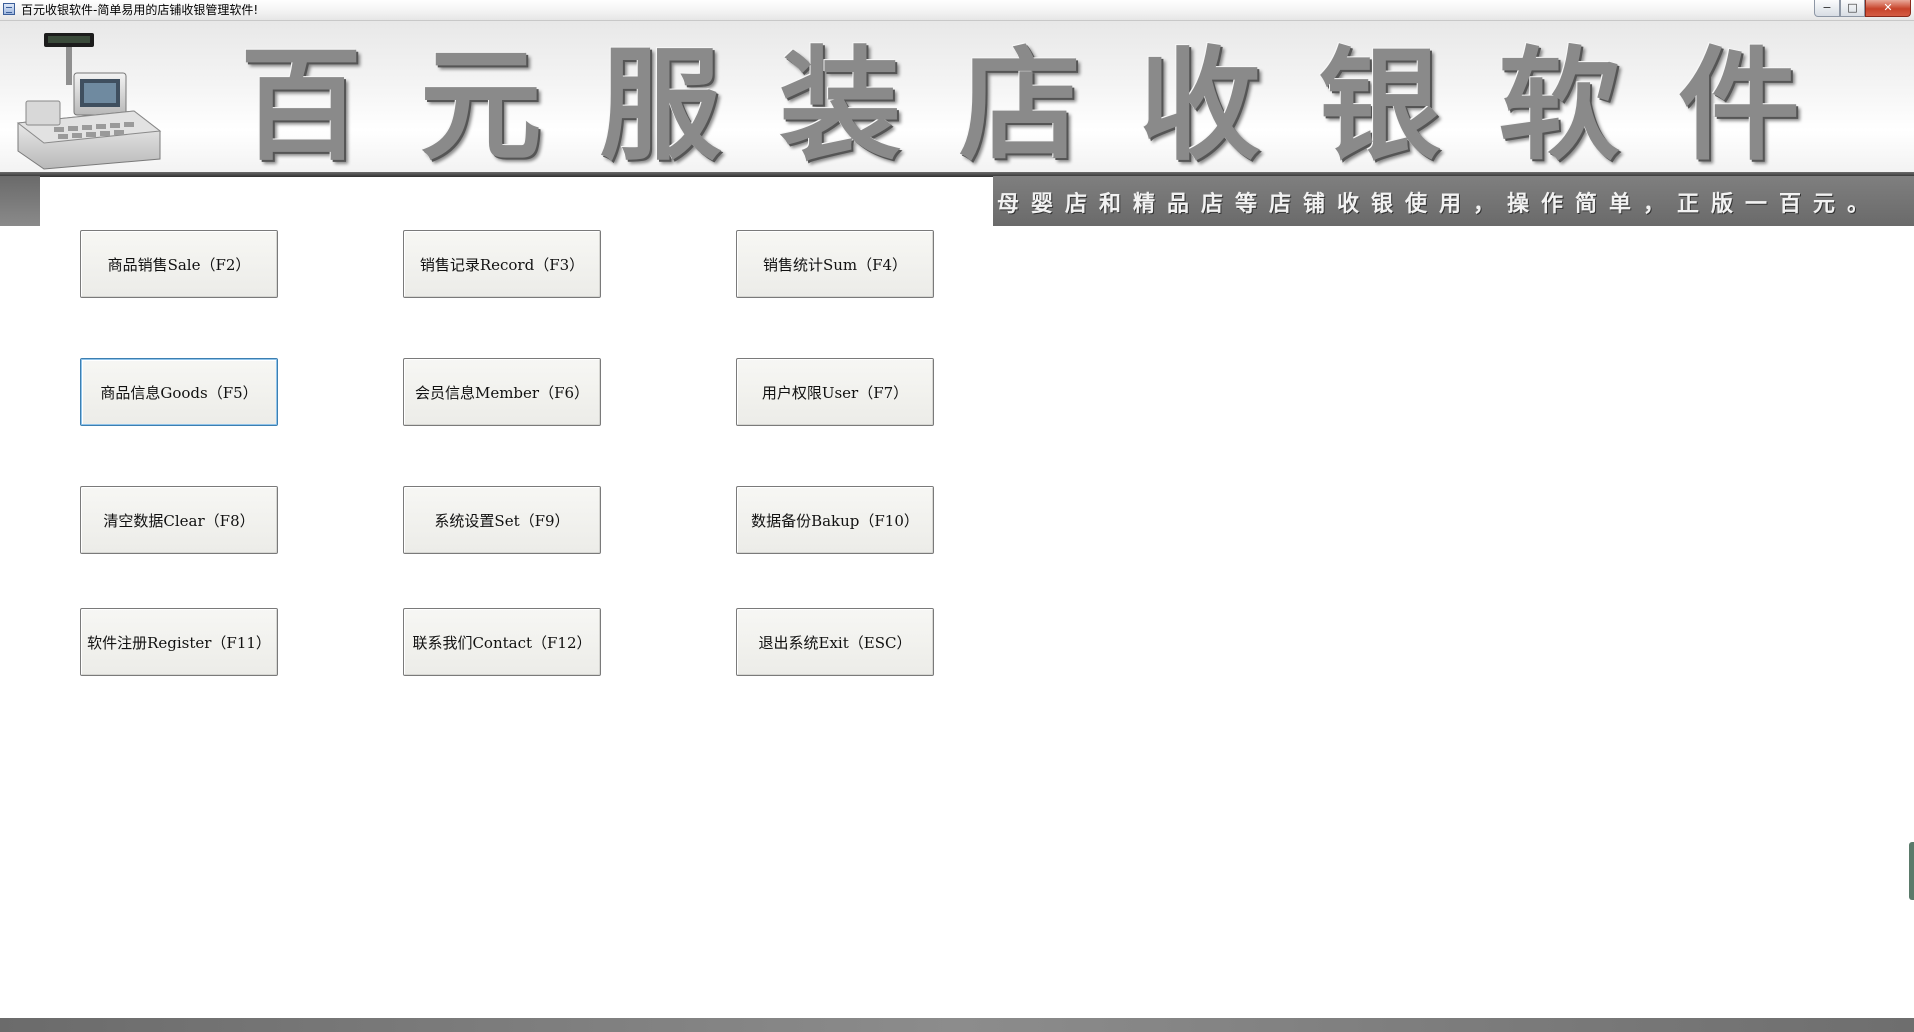  What do you see at coordinates (835, 392) in the screenshot?
I see `user-button: 用户权限User（F7）` at bounding box center [835, 392].